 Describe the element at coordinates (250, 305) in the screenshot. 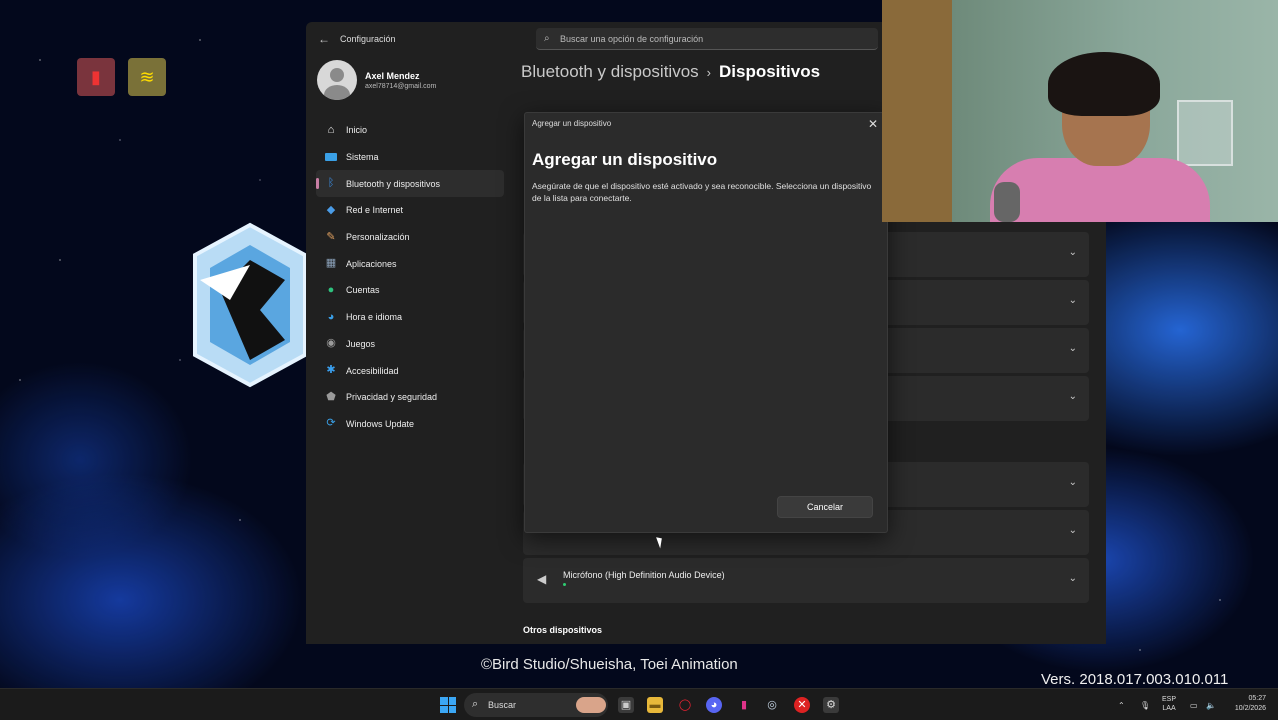

I see `capsule-corp-logo` at that location.